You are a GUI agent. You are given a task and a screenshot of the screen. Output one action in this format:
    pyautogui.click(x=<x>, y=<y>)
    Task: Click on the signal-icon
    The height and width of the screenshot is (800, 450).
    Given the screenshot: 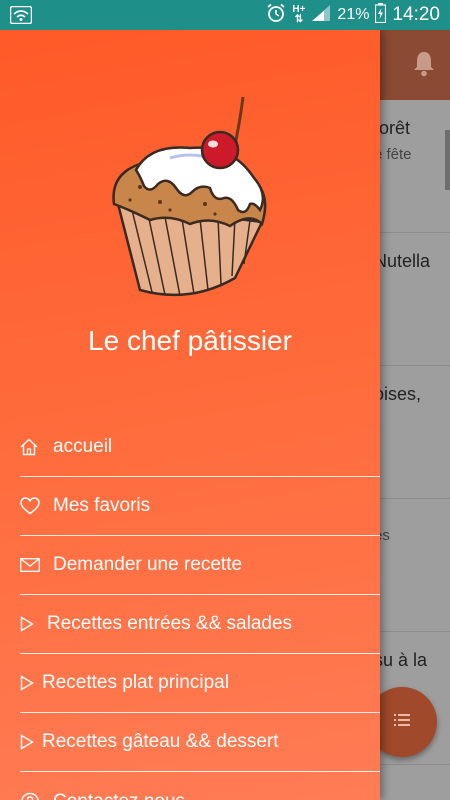 What is the action you would take?
    pyautogui.click(x=321, y=15)
    